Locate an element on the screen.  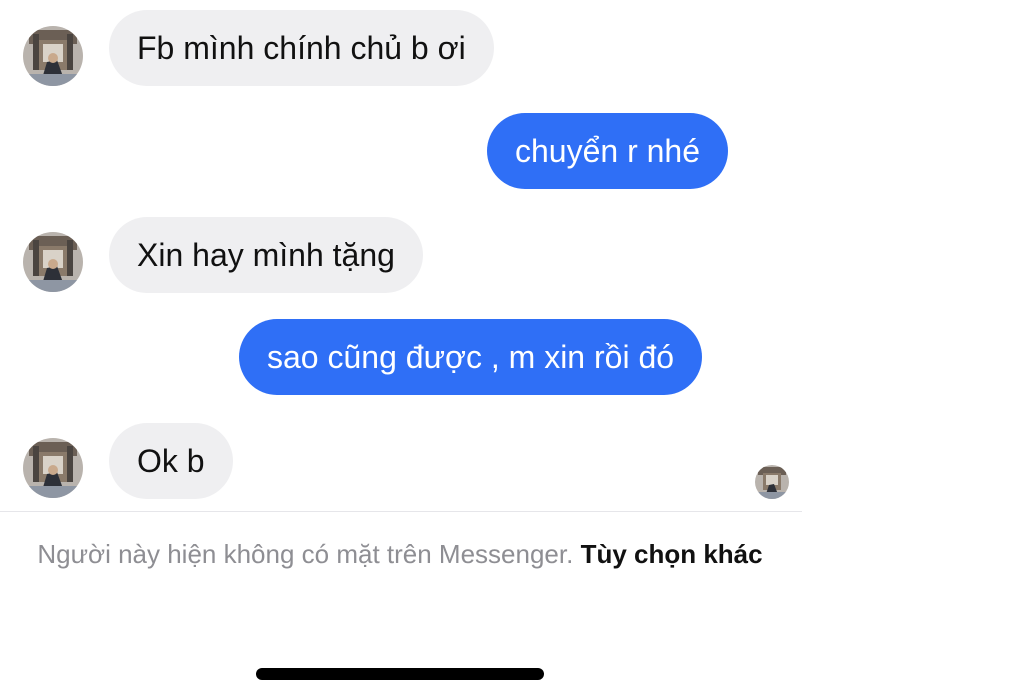
read-receipt-avatar-icon is located at coordinates (772, 482).